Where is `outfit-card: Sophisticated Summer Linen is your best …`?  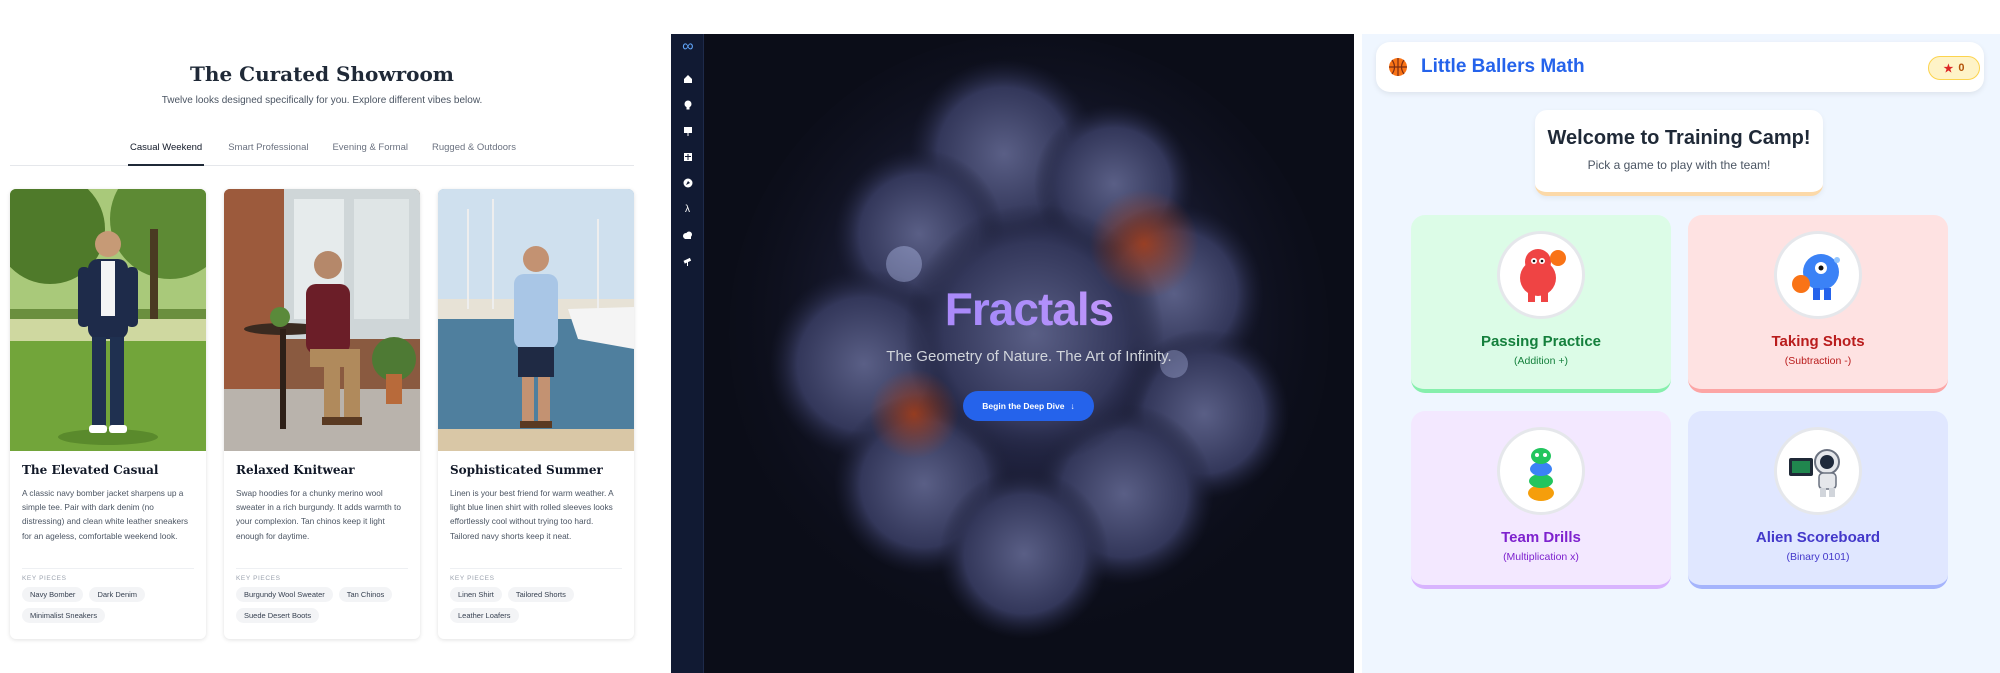
outfit-card: Sophisticated Summer Linen is your best … is located at coordinates (536, 414).